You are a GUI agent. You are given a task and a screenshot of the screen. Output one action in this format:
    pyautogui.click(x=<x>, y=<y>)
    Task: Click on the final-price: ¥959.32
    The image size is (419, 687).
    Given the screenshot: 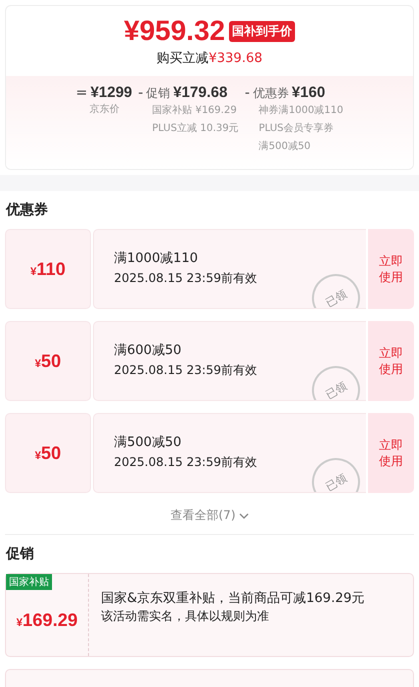 What is the action you would take?
    pyautogui.click(x=175, y=31)
    